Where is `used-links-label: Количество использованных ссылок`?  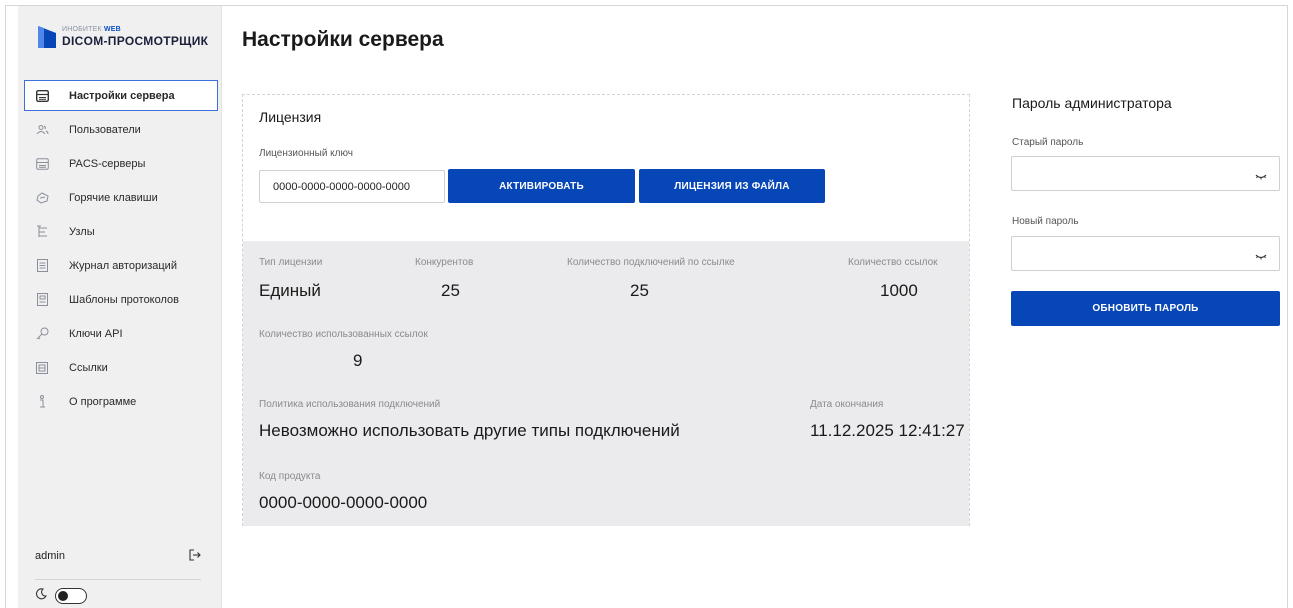
used-links-label: Количество использованных ссылок is located at coordinates (343, 334).